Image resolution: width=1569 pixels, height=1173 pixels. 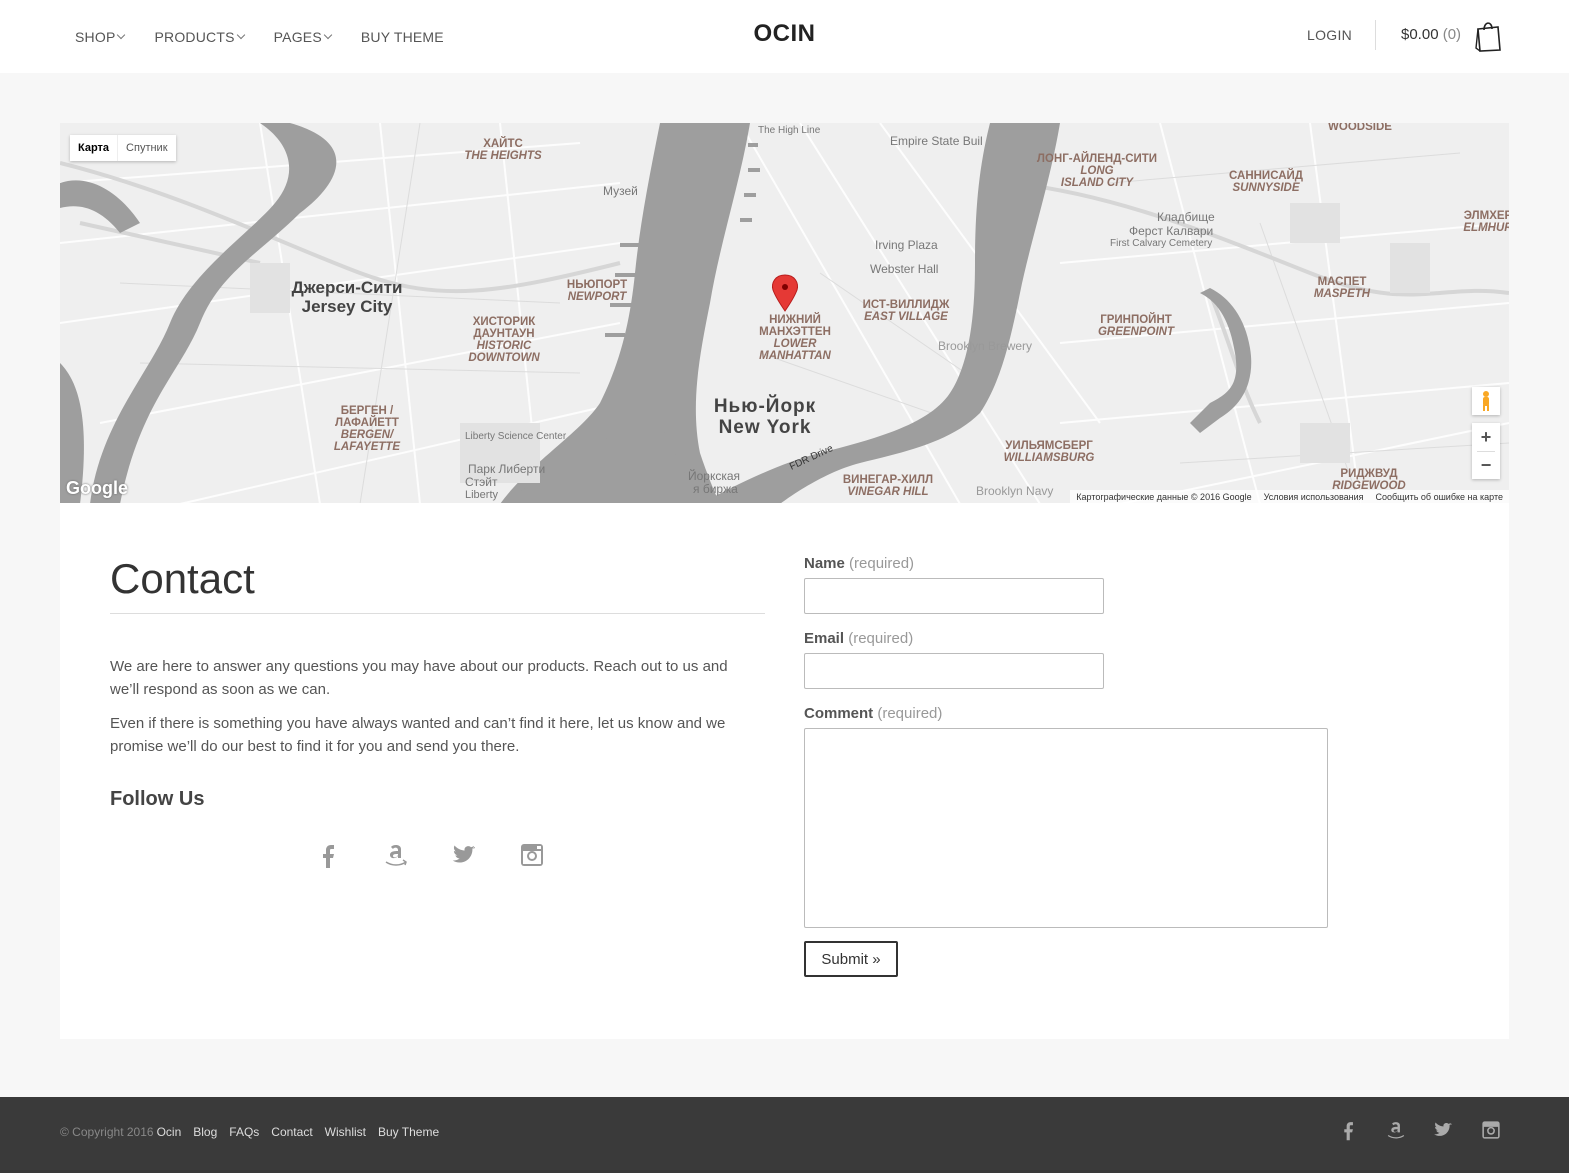 I want to click on title-divider, so click(x=437, y=613).